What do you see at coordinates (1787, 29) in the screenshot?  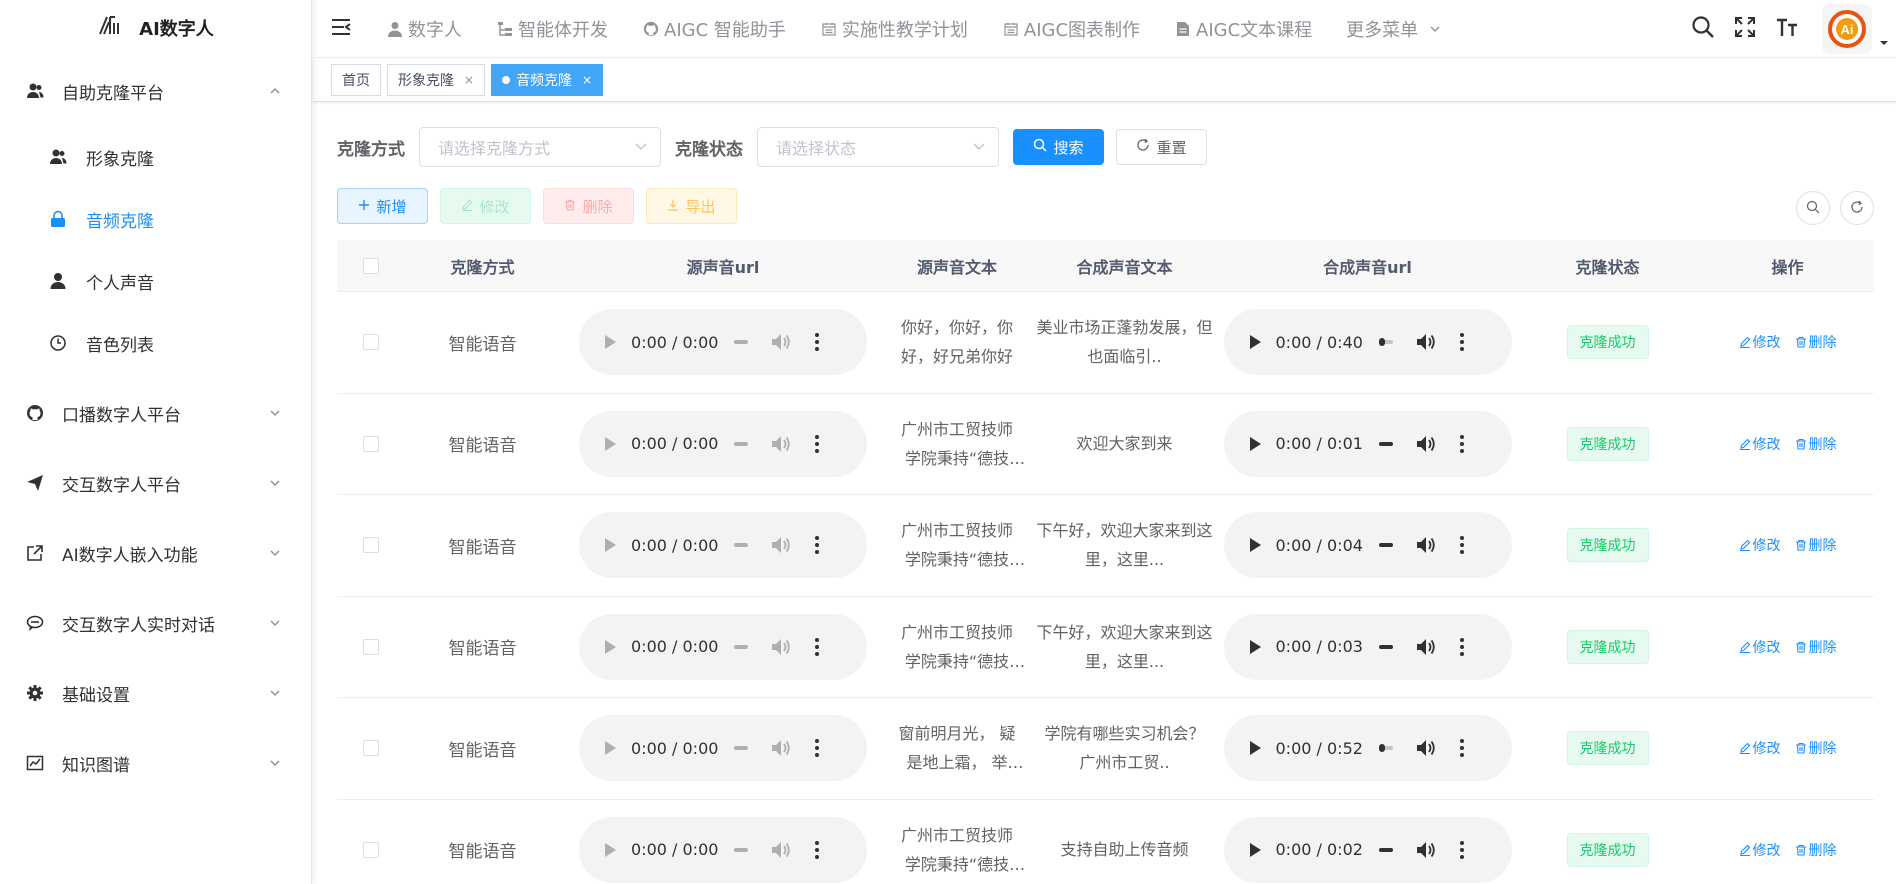 I see `font-size-button` at bounding box center [1787, 29].